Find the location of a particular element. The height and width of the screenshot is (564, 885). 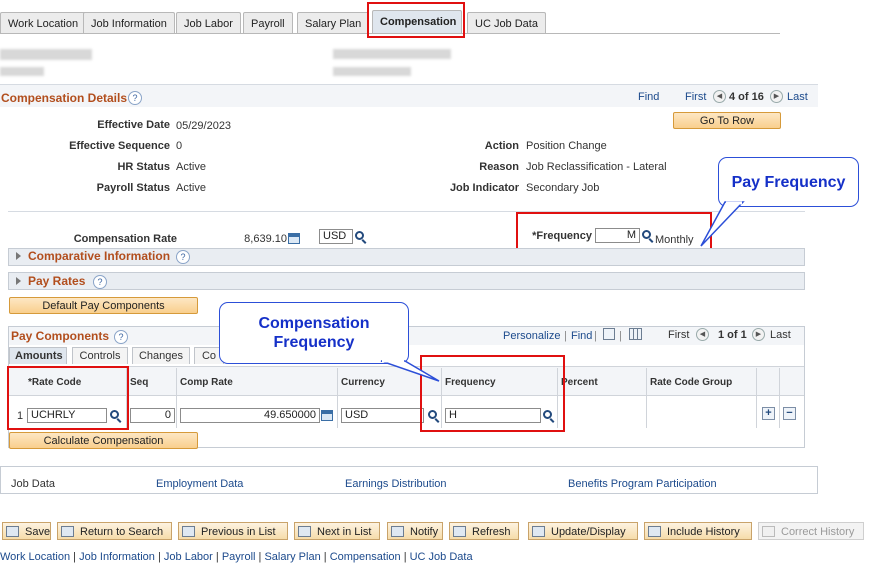

refresh-button: Refresh is located at coordinates (484, 531).